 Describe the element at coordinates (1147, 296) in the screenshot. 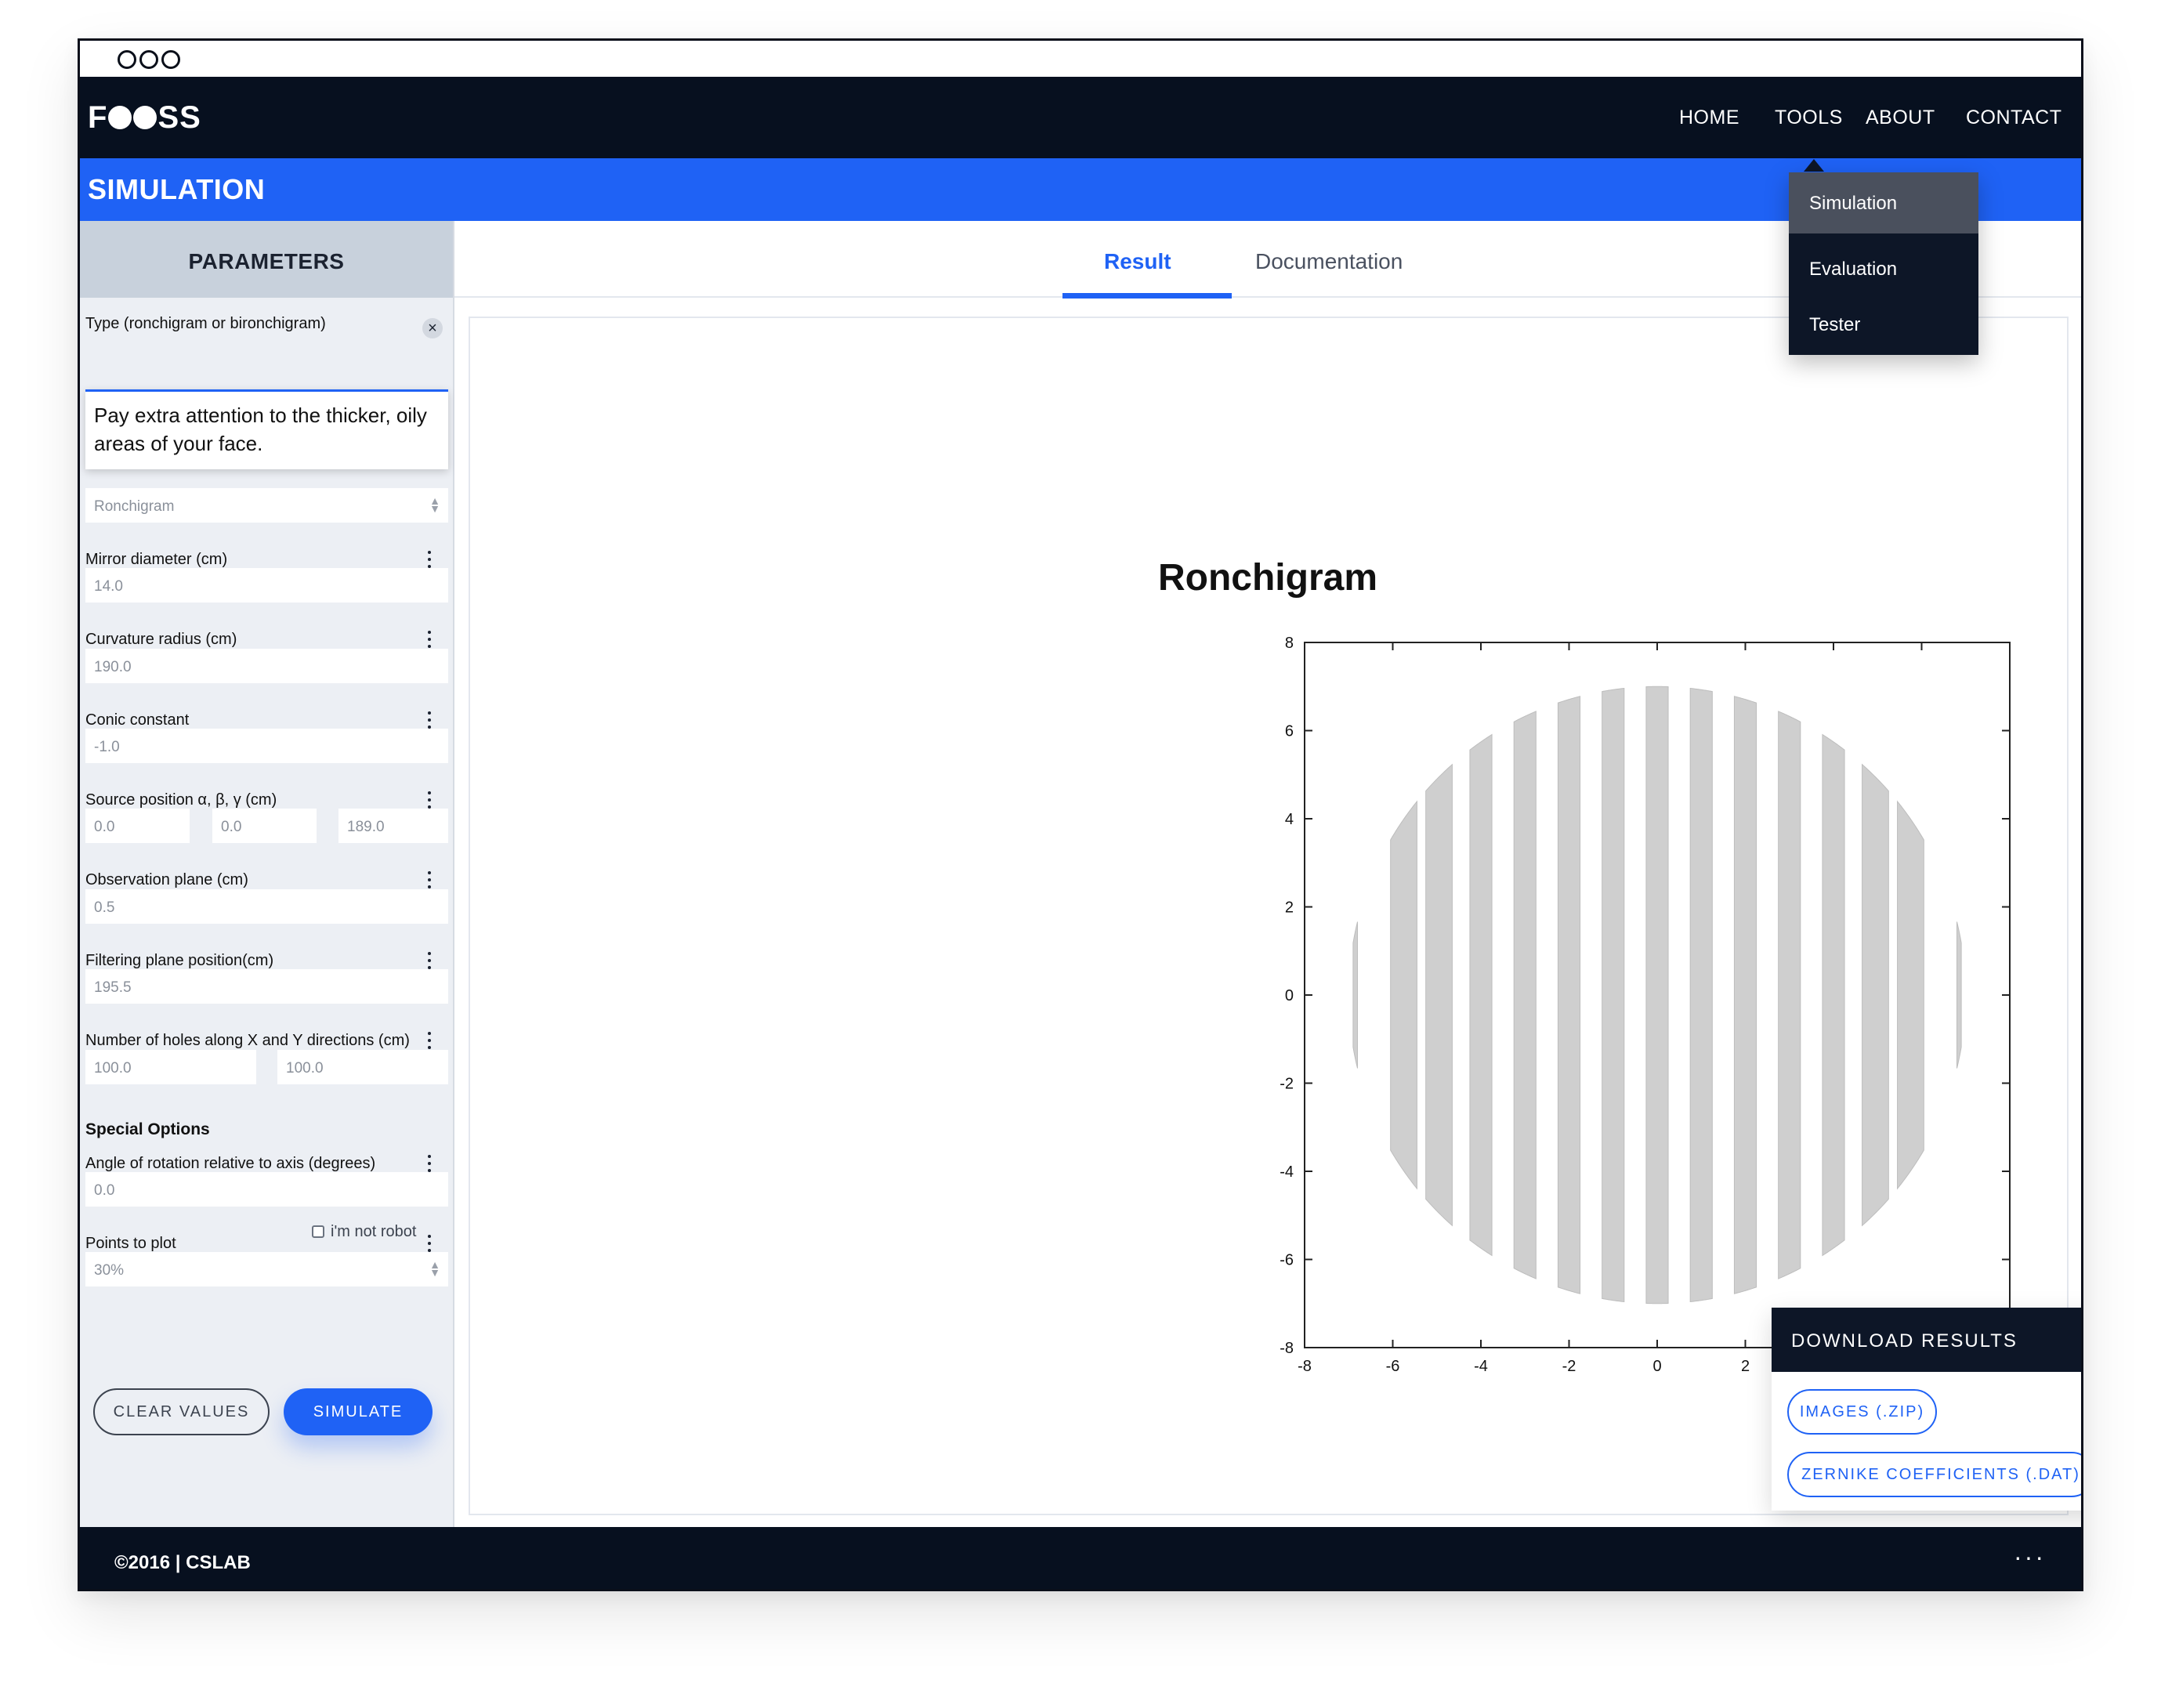

I see `active-tab-indicator` at that location.